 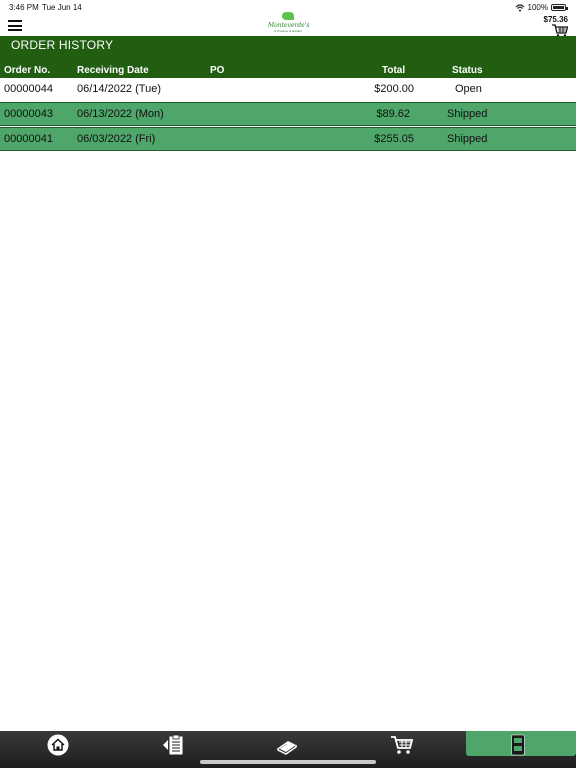 What do you see at coordinates (113, 70) in the screenshot?
I see `column-header-receiving-date: Receiving Date` at bounding box center [113, 70].